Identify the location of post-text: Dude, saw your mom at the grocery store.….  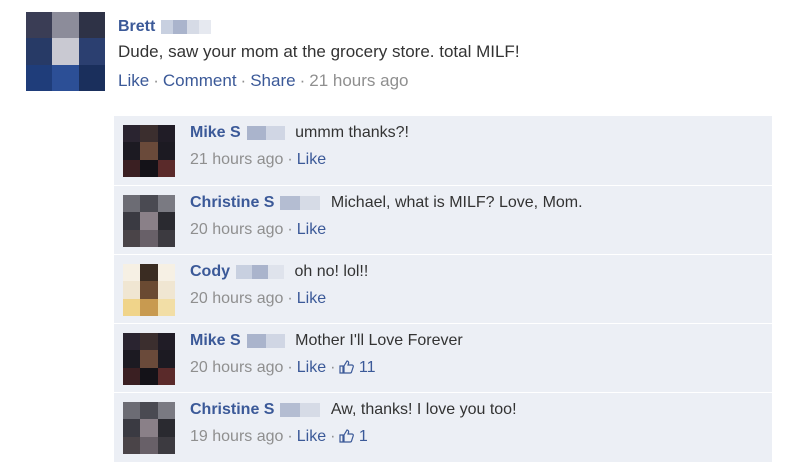
(319, 51).